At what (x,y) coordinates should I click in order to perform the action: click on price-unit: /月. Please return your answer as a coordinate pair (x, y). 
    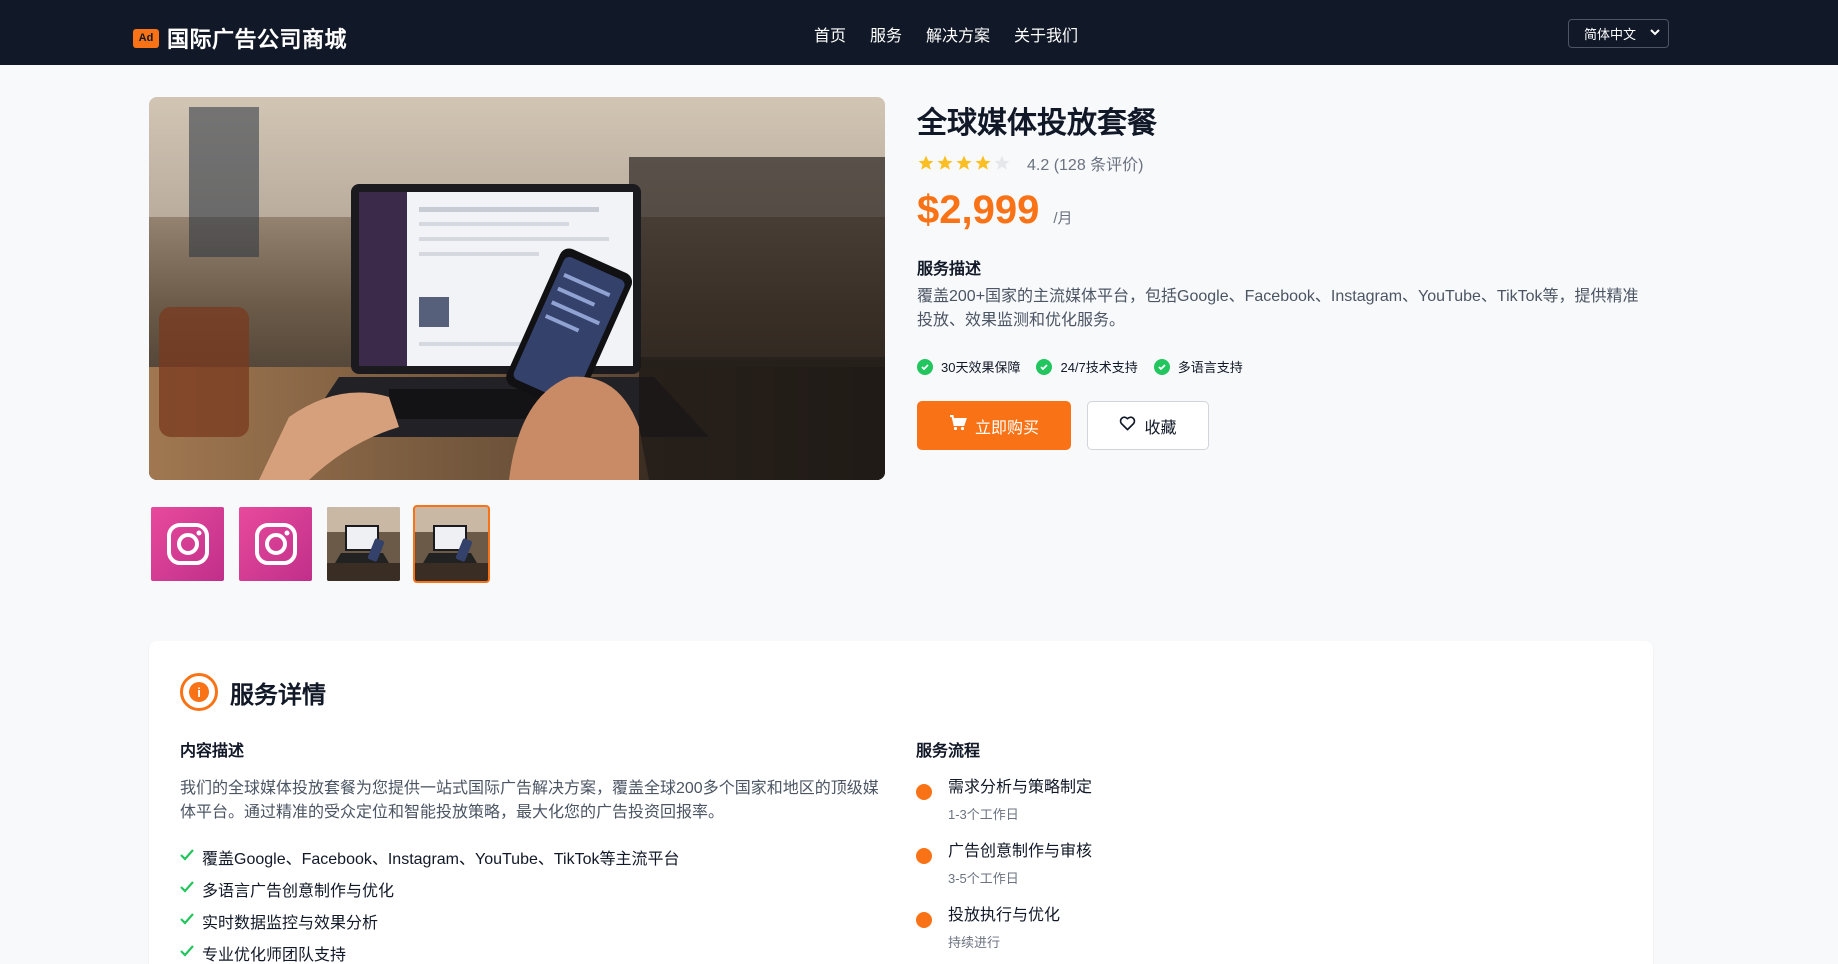
    Looking at the image, I should click on (1063, 218).